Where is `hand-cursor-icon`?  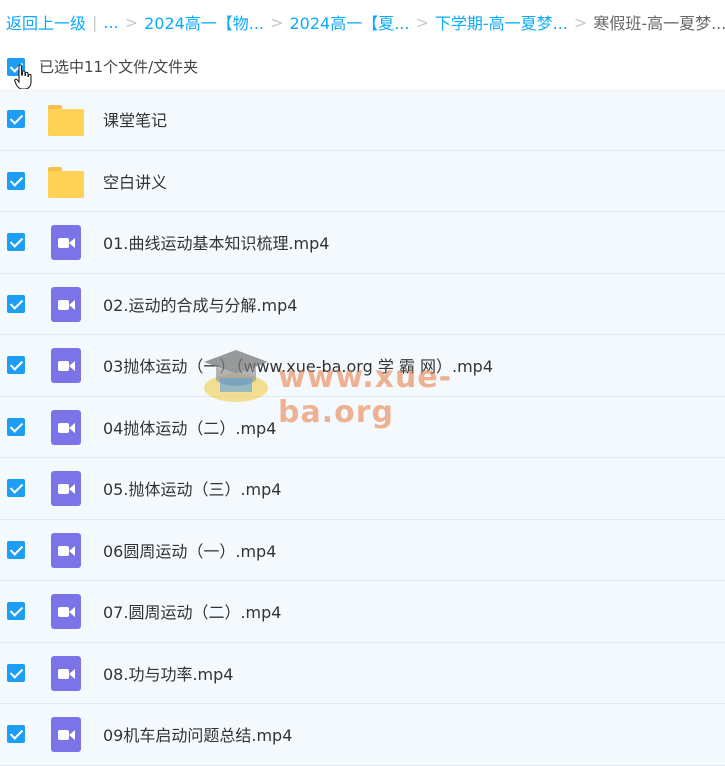
hand-cursor-icon is located at coordinates (23, 77).